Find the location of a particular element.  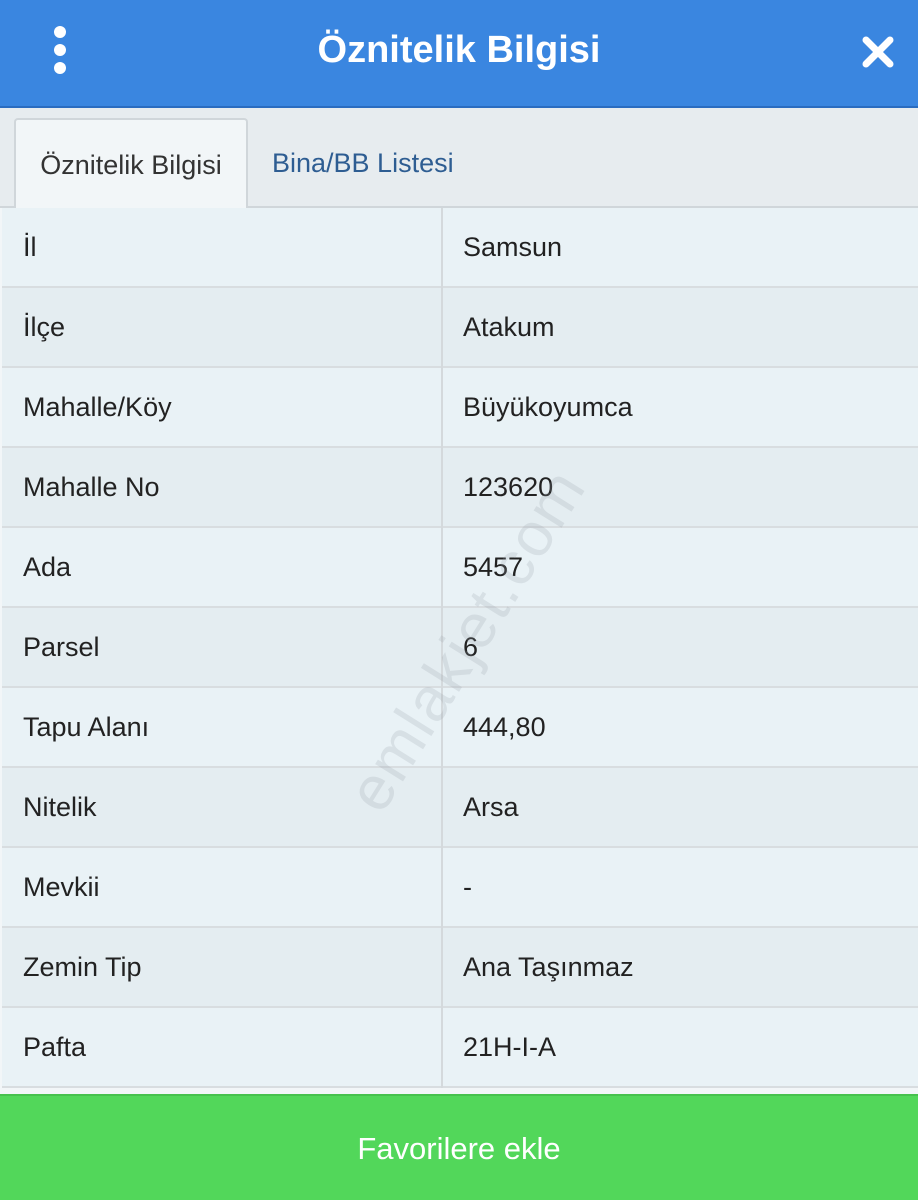

table-row: Nitelik Arsa is located at coordinates (460, 808).